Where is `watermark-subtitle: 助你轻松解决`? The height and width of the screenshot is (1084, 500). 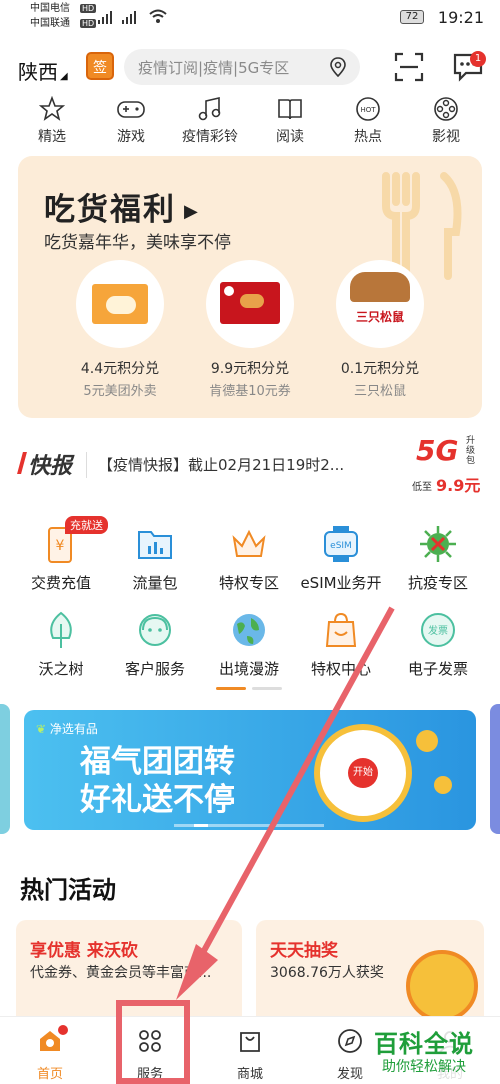
watermark-subtitle: 助你轻松解决 is located at coordinates (424, 1067).